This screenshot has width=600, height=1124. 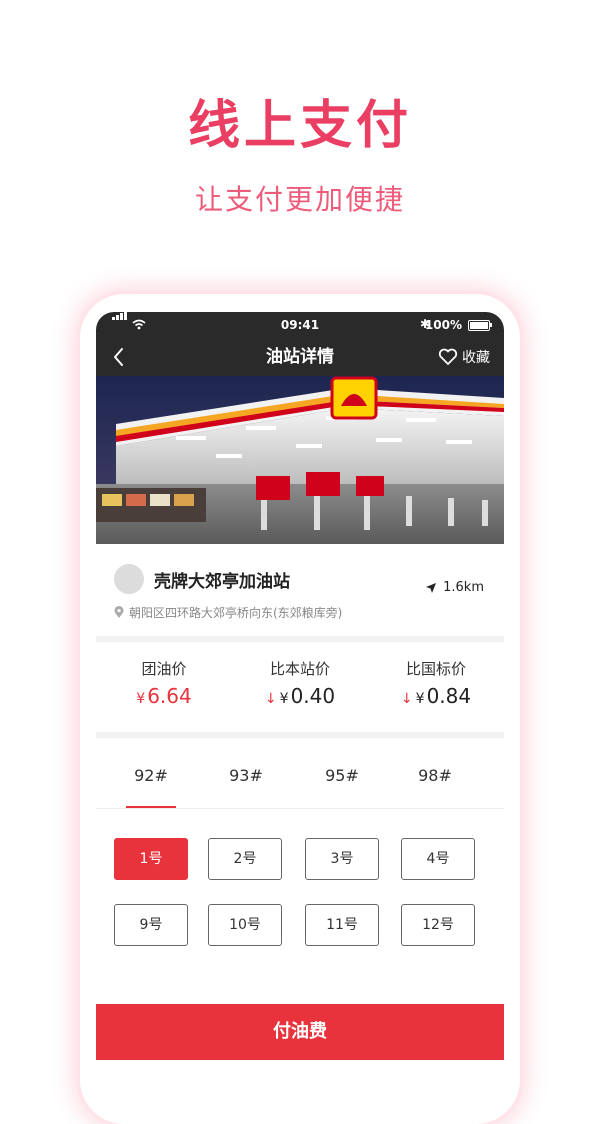 I want to click on hero-title: 线上支付, so click(x=299, y=126).